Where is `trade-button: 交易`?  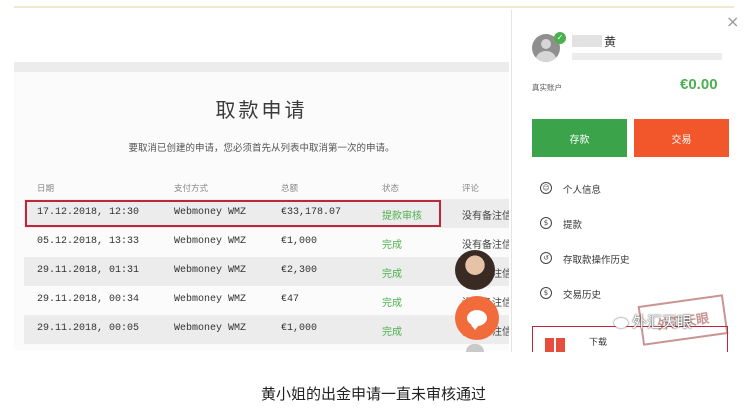 trade-button: 交易 is located at coordinates (681, 138).